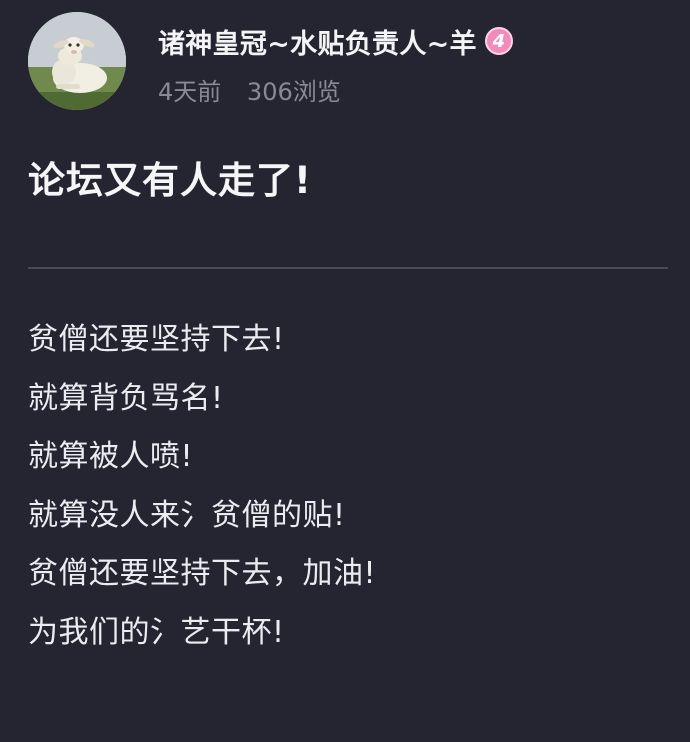  I want to click on view-count: 306浏览, so click(293, 92).